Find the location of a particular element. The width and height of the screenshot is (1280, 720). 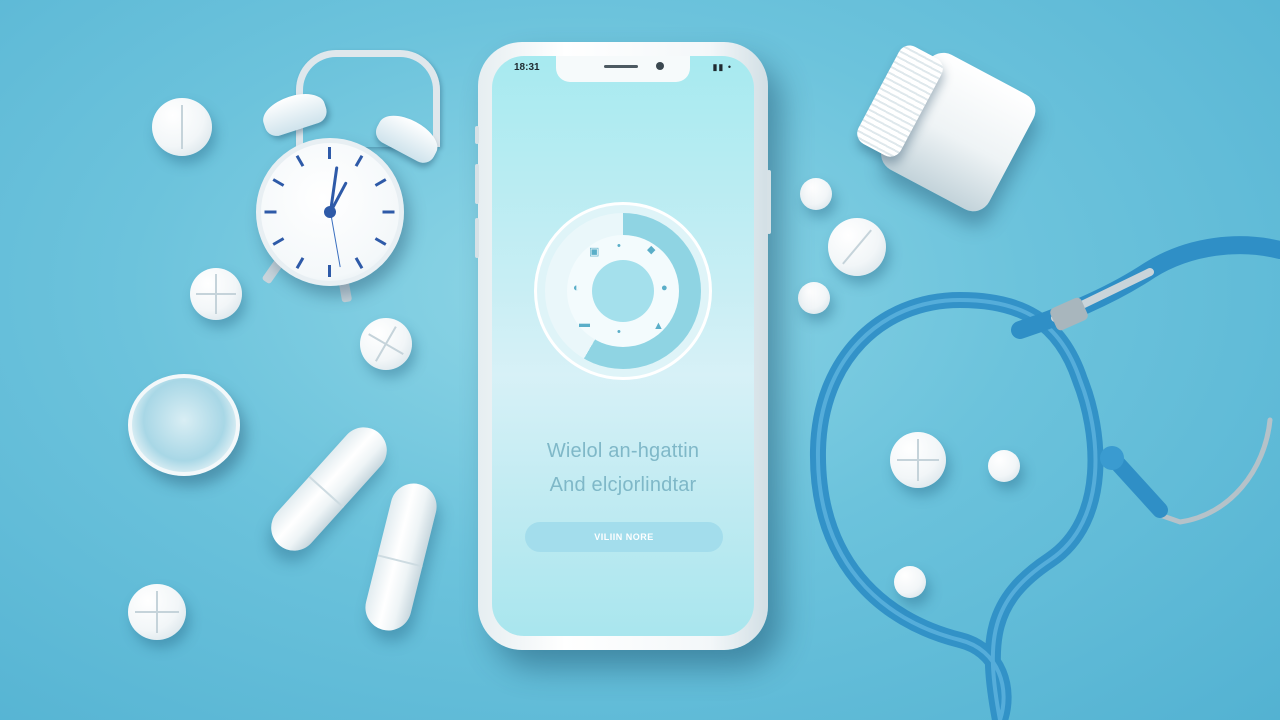

alarm-clock-icon is located at coordinates (330, 212).